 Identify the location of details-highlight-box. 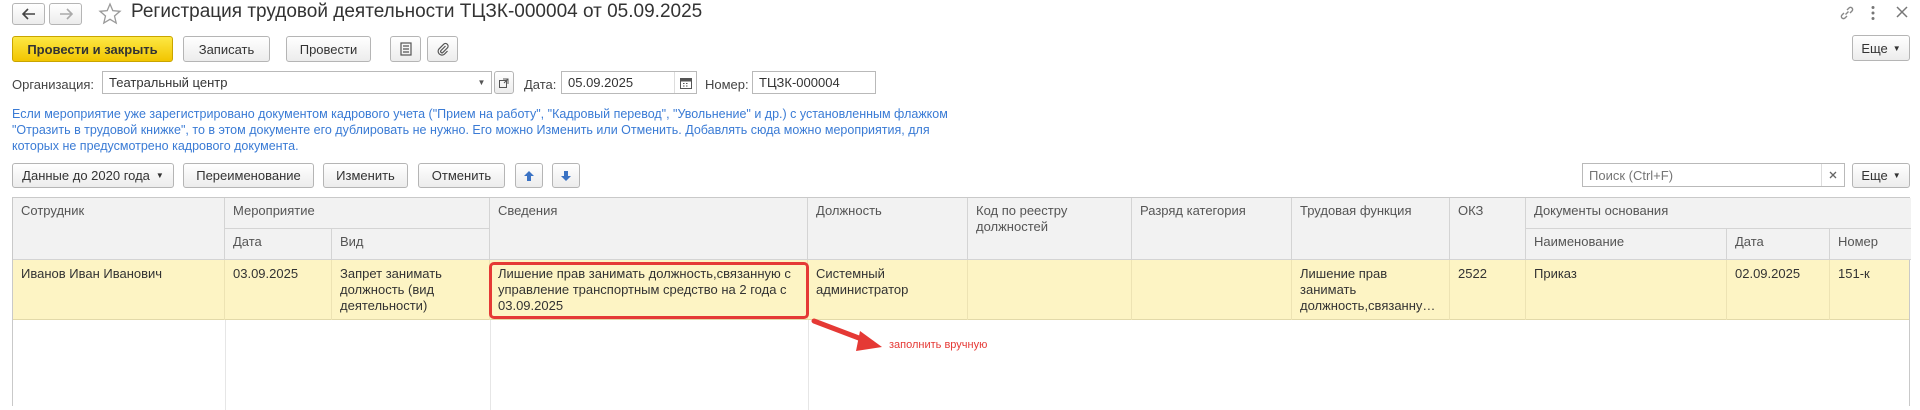
(649, 290).